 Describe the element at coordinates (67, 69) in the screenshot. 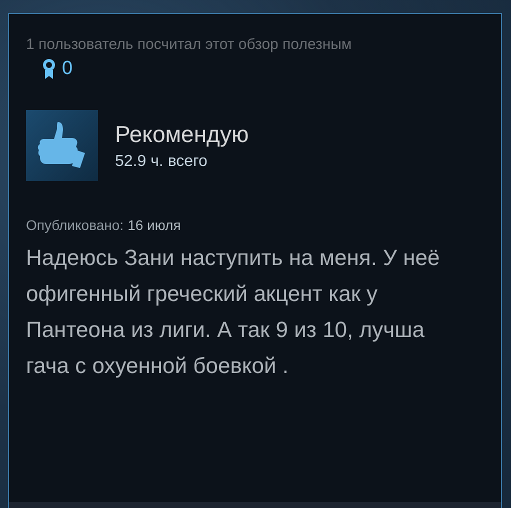

I see `award-count: 0` at that location.